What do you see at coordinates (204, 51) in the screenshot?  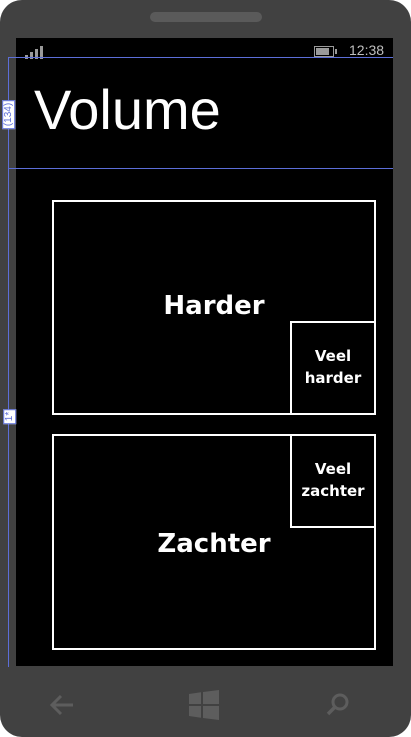 I see `status-bar: 12:38` at bounding box center [204, 51].